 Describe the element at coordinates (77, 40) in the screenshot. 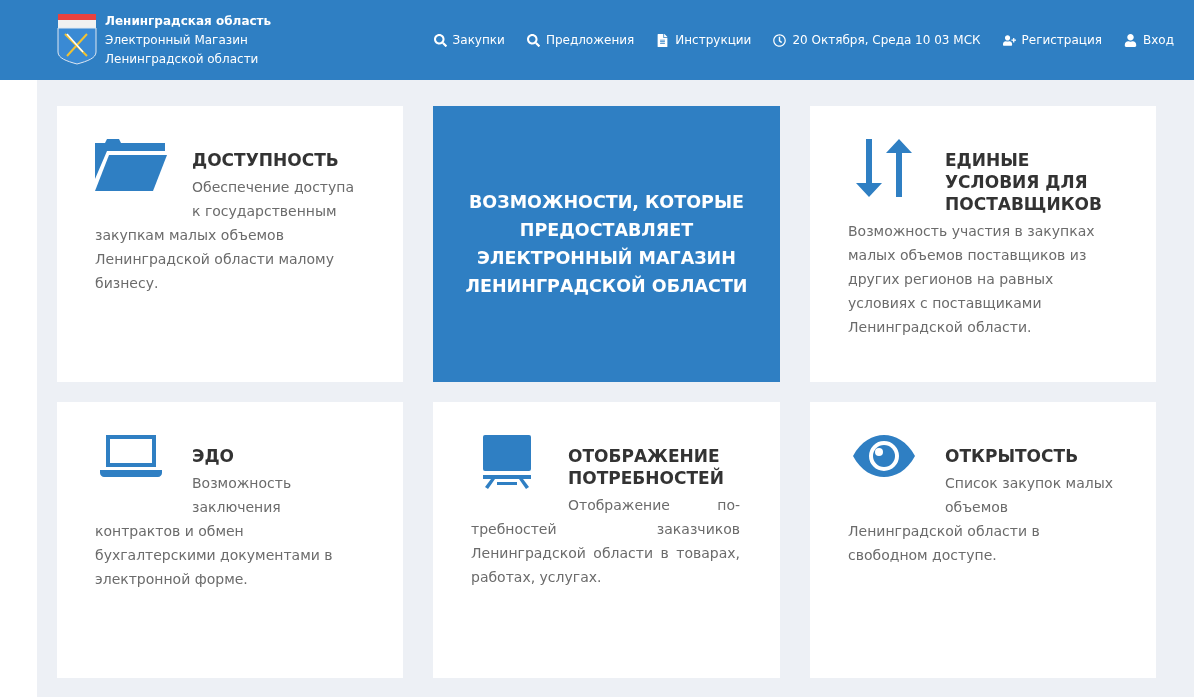

I see `coat-of-arms-logo` at that location.